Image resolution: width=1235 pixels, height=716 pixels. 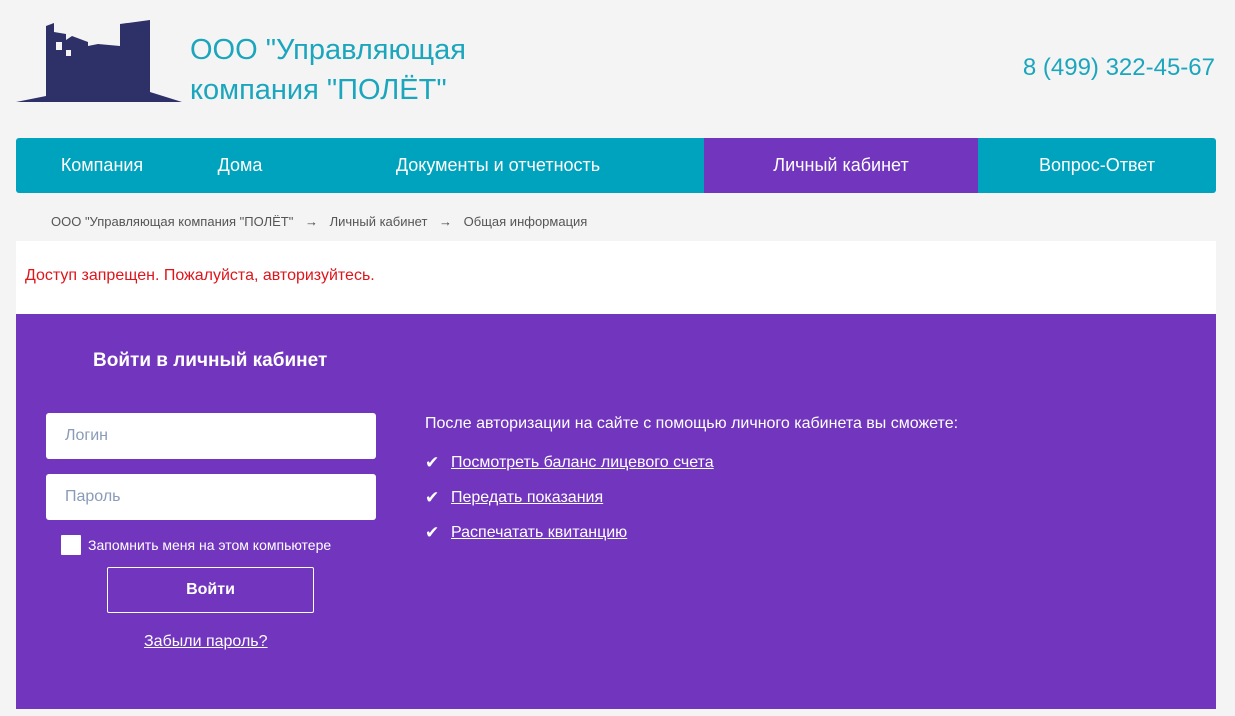 I want to click on remember-me-label: Запомнить меня на этом компьютере, so click(x=210, y=545).